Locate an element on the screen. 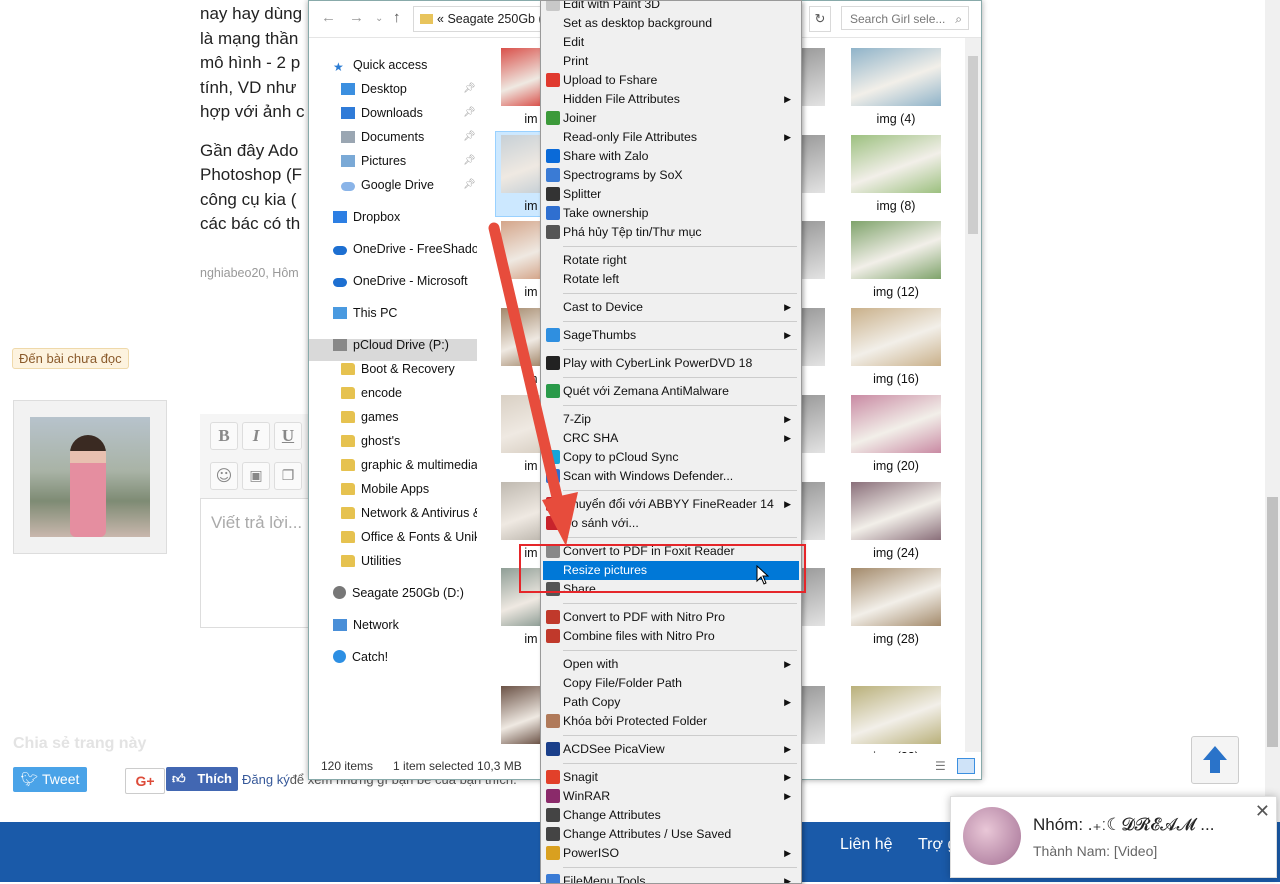  menu-item: Print is located at coordinates (671, 61).